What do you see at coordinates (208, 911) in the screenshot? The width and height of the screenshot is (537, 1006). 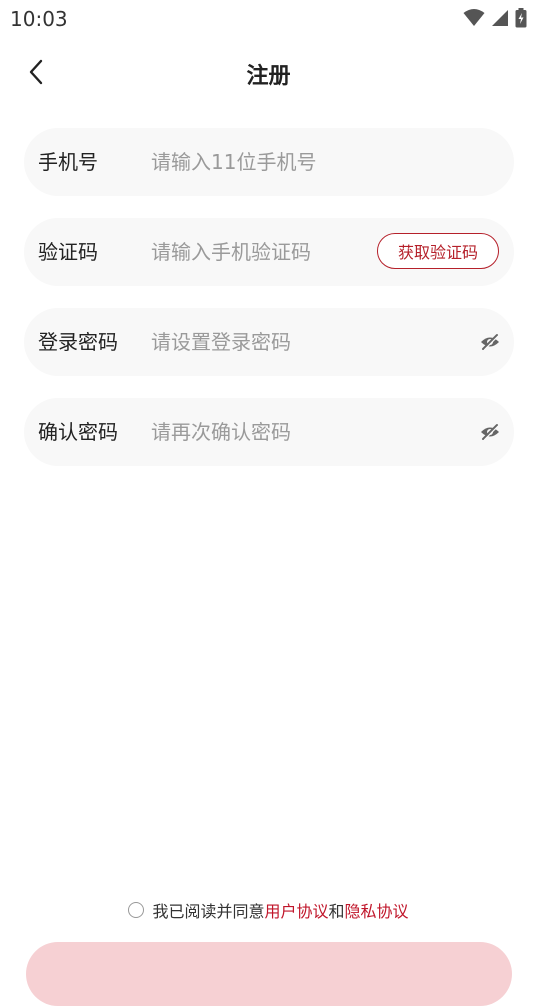 I see `agreement-prefix: 我已阅读并同意` at bounding box center [208, 911].